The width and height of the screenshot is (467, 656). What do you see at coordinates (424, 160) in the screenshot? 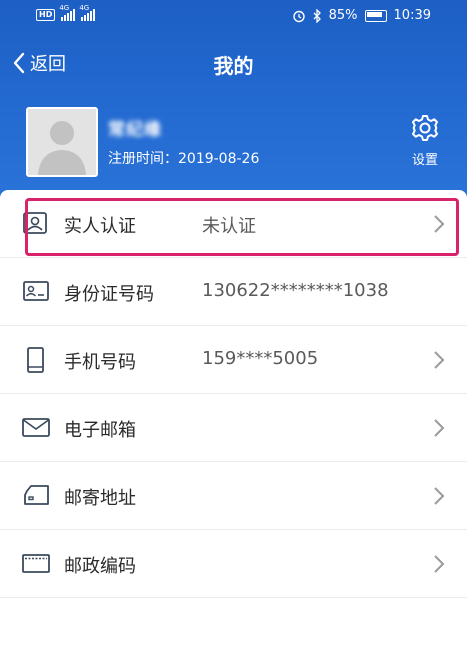
I see `settings-label: 设置` at bounding box center [424, 160].